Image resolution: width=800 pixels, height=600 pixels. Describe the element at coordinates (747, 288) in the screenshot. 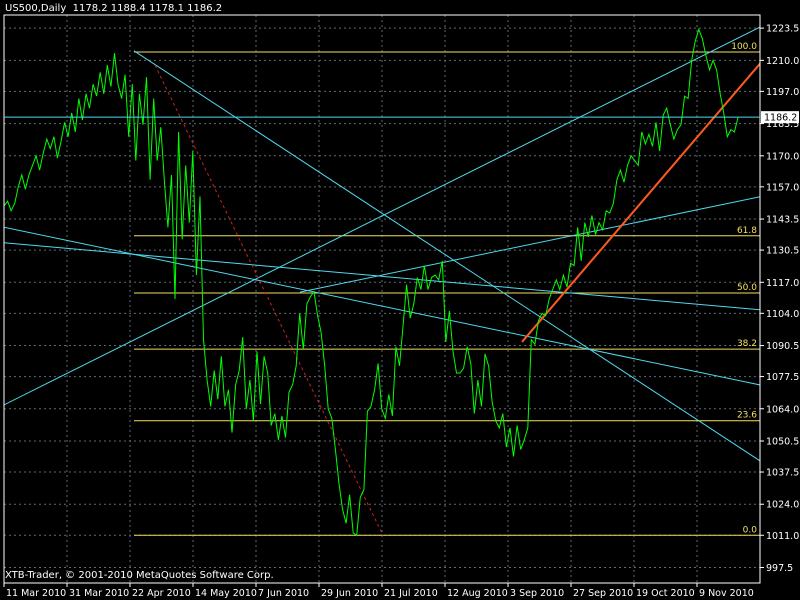

I see `fib-level-label: 50.0` at that location.